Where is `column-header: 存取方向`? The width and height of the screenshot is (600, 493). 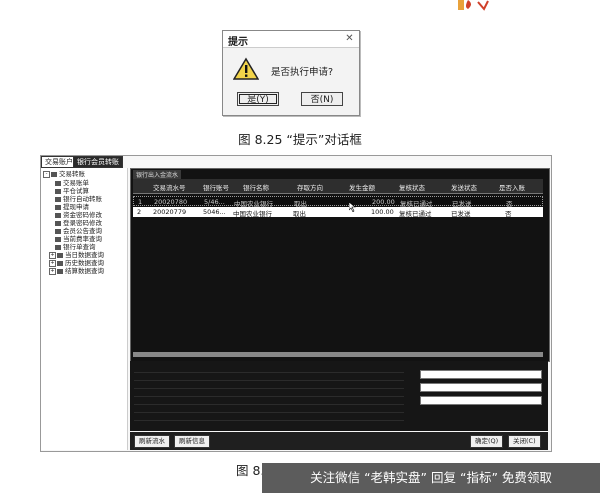 column-header: 存取方向 is located at coordinates (310, 187).